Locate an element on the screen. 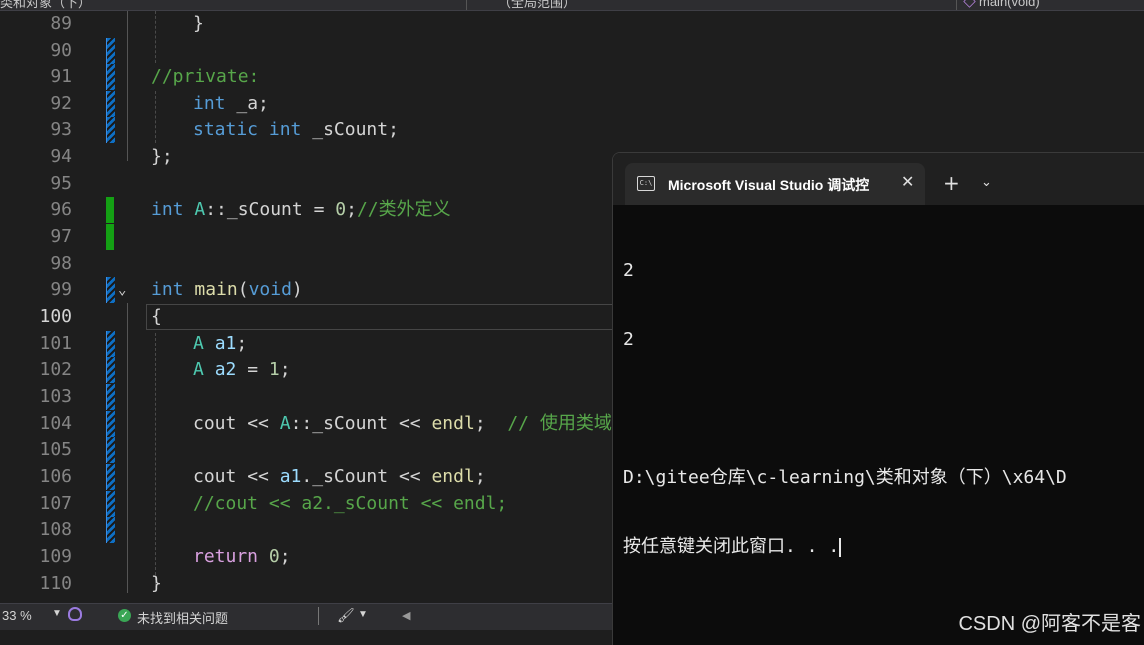 The width and height of the screenshot is (1144, 645). variable: a1 is located at coordinates (225, 343).